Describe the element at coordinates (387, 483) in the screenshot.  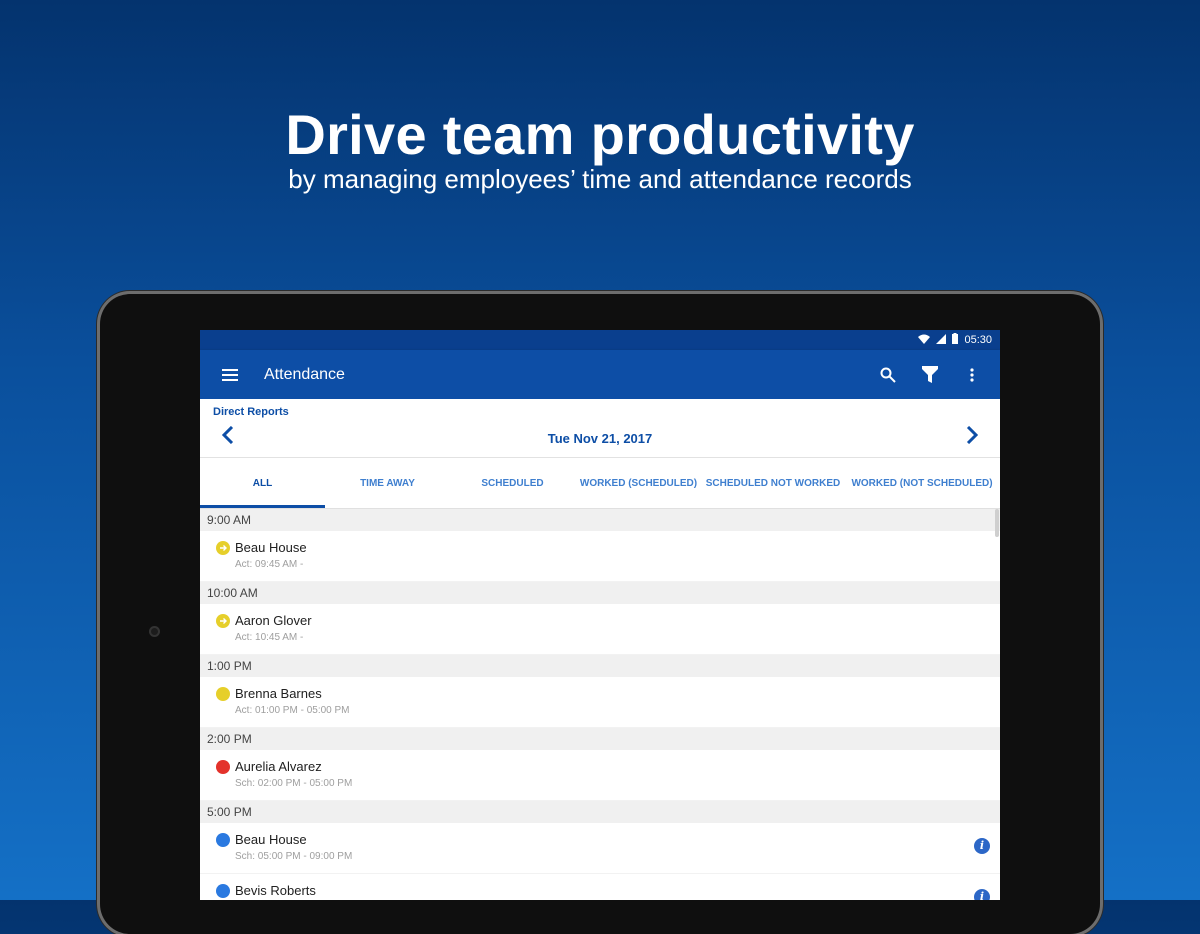
I see `tab-time-away: TIME AWAY` at that location.